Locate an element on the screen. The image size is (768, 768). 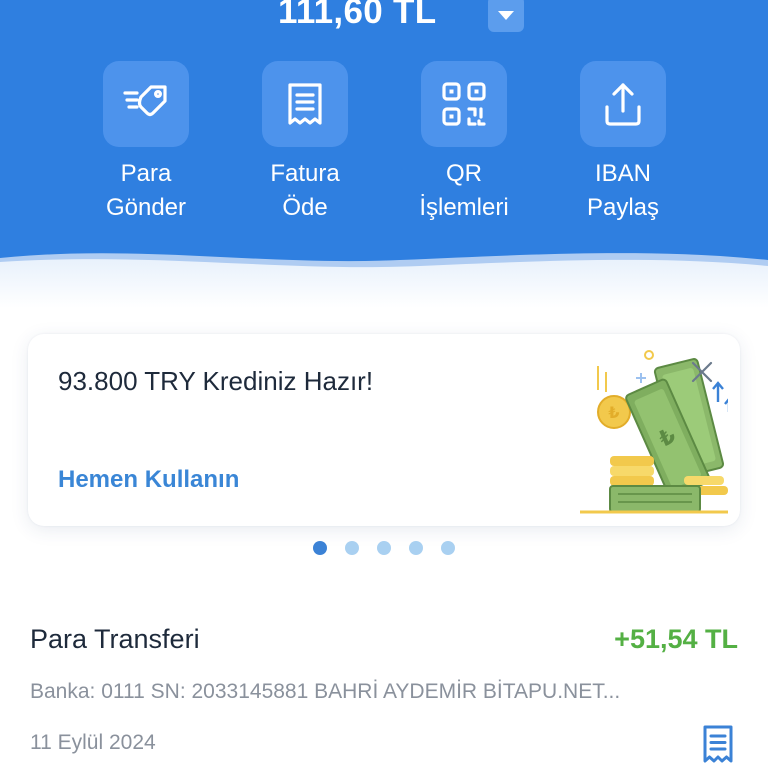
share-iban-label: IBAN Paylaş is located at coordinates (623, 190).